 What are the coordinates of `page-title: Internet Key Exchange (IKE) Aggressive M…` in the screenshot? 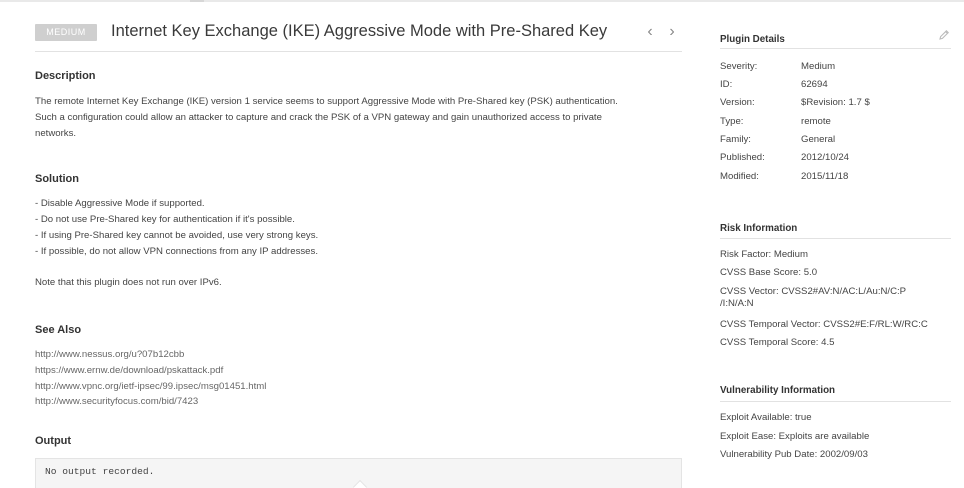 It's located at (359, 31).